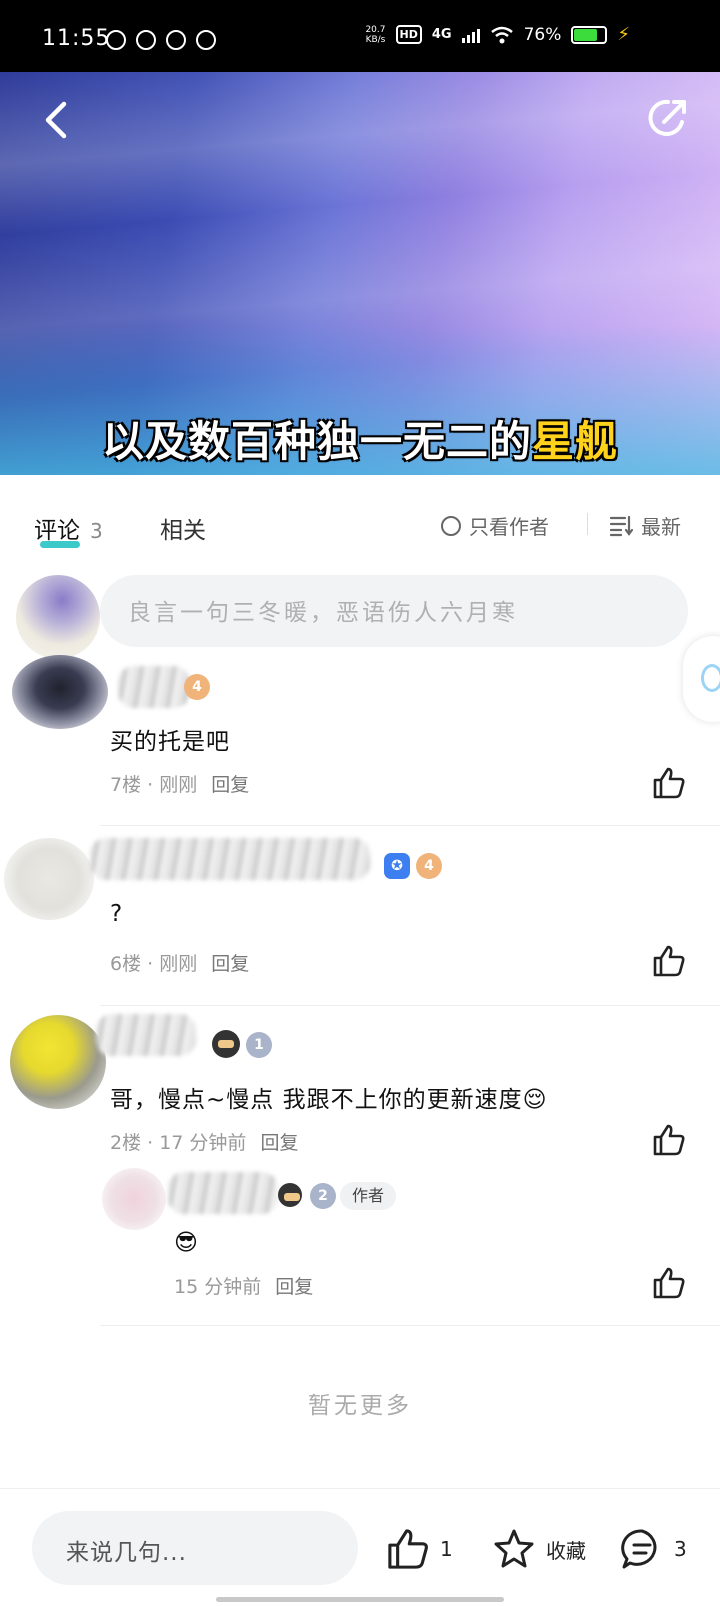 This screenshot has height=1606, width=720. What do you see at coordinates (360, 521) in the screenshot?
I see `comment-tabs: 评论 3 相关 只看作者 最新` at bounding box center [360, 521].